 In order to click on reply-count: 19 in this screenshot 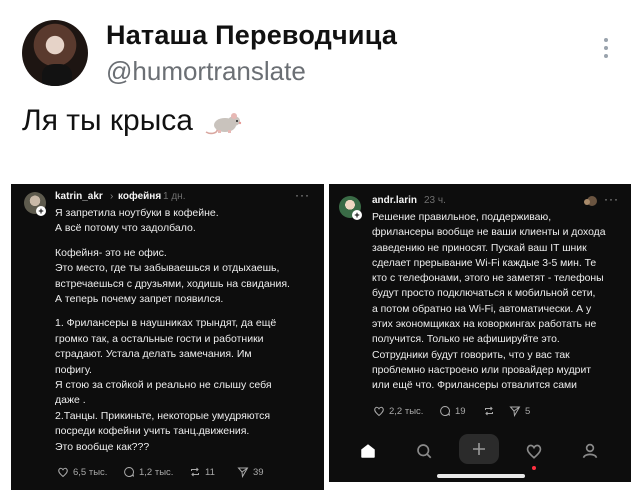, I will do `click(460, 411)`.